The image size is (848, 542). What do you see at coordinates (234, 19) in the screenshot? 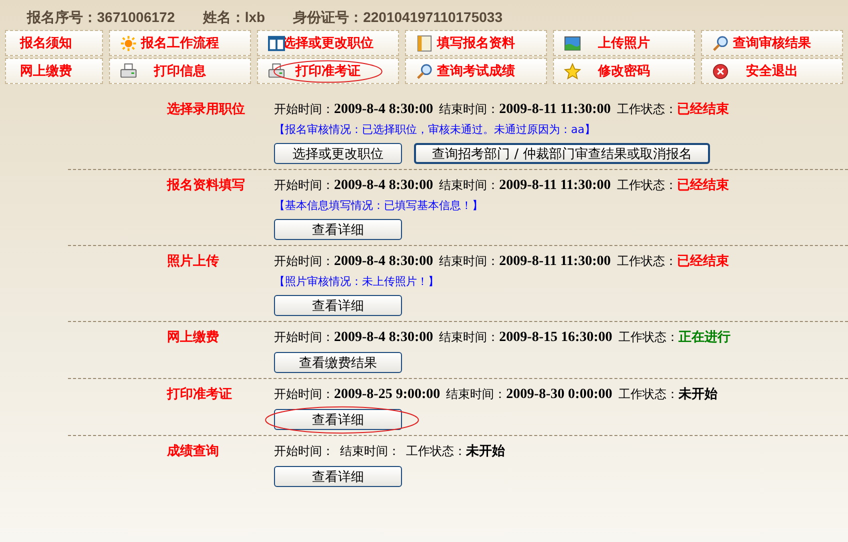
I see `header-field: 姓名：lxb` at bounding box center [234, 19].